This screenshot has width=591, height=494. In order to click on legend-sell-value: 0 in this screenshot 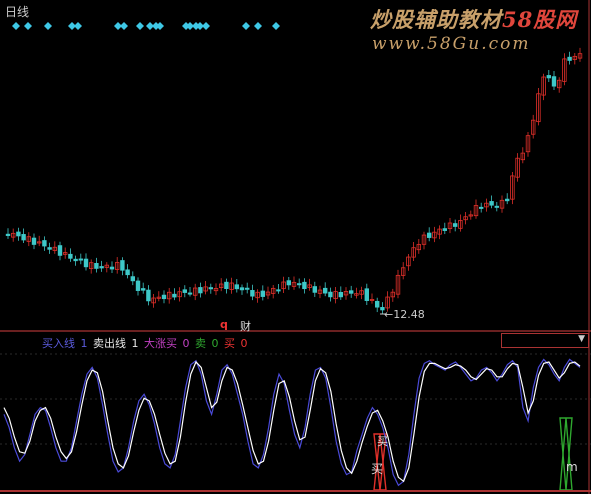, I will do `click(215, 343)`.